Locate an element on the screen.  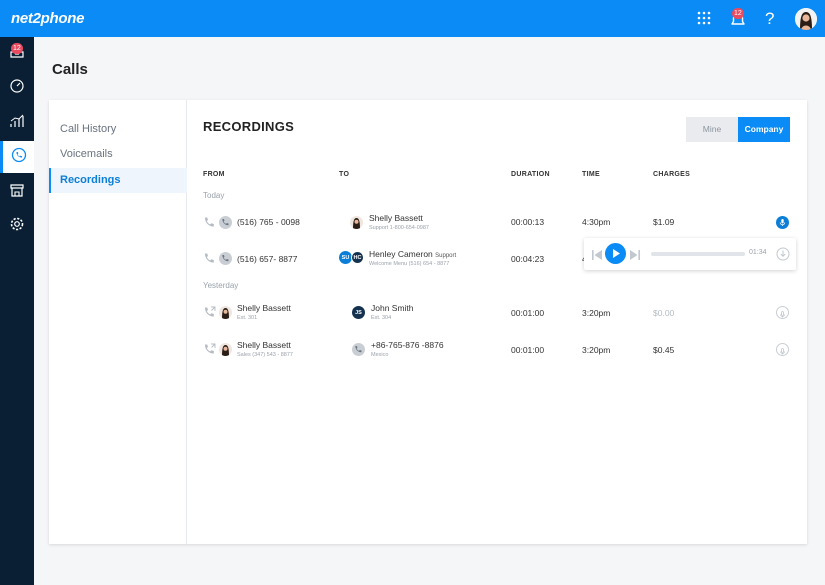
time: 4:30pm is located at coordinates (596, 222).